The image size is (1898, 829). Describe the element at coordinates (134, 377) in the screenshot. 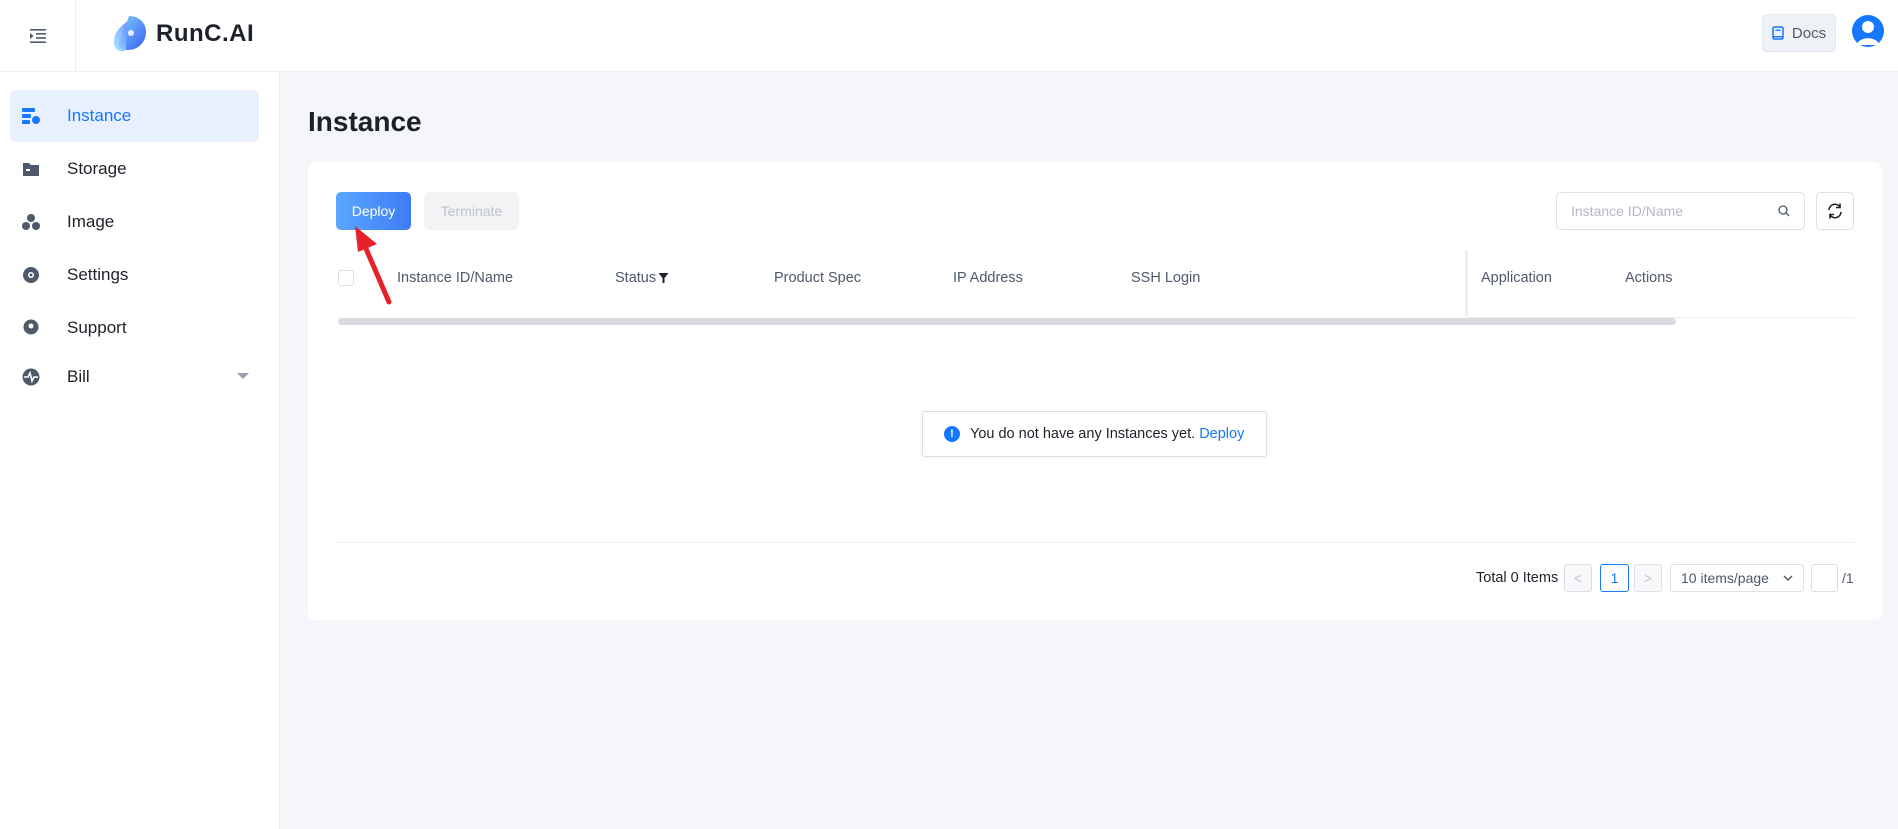

I see `sidebar-item-bill: Bill` at that location.